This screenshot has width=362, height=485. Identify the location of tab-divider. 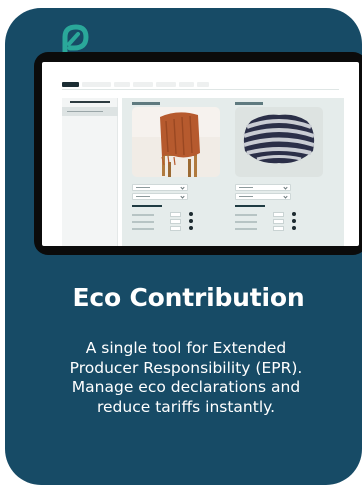
(200, 89).